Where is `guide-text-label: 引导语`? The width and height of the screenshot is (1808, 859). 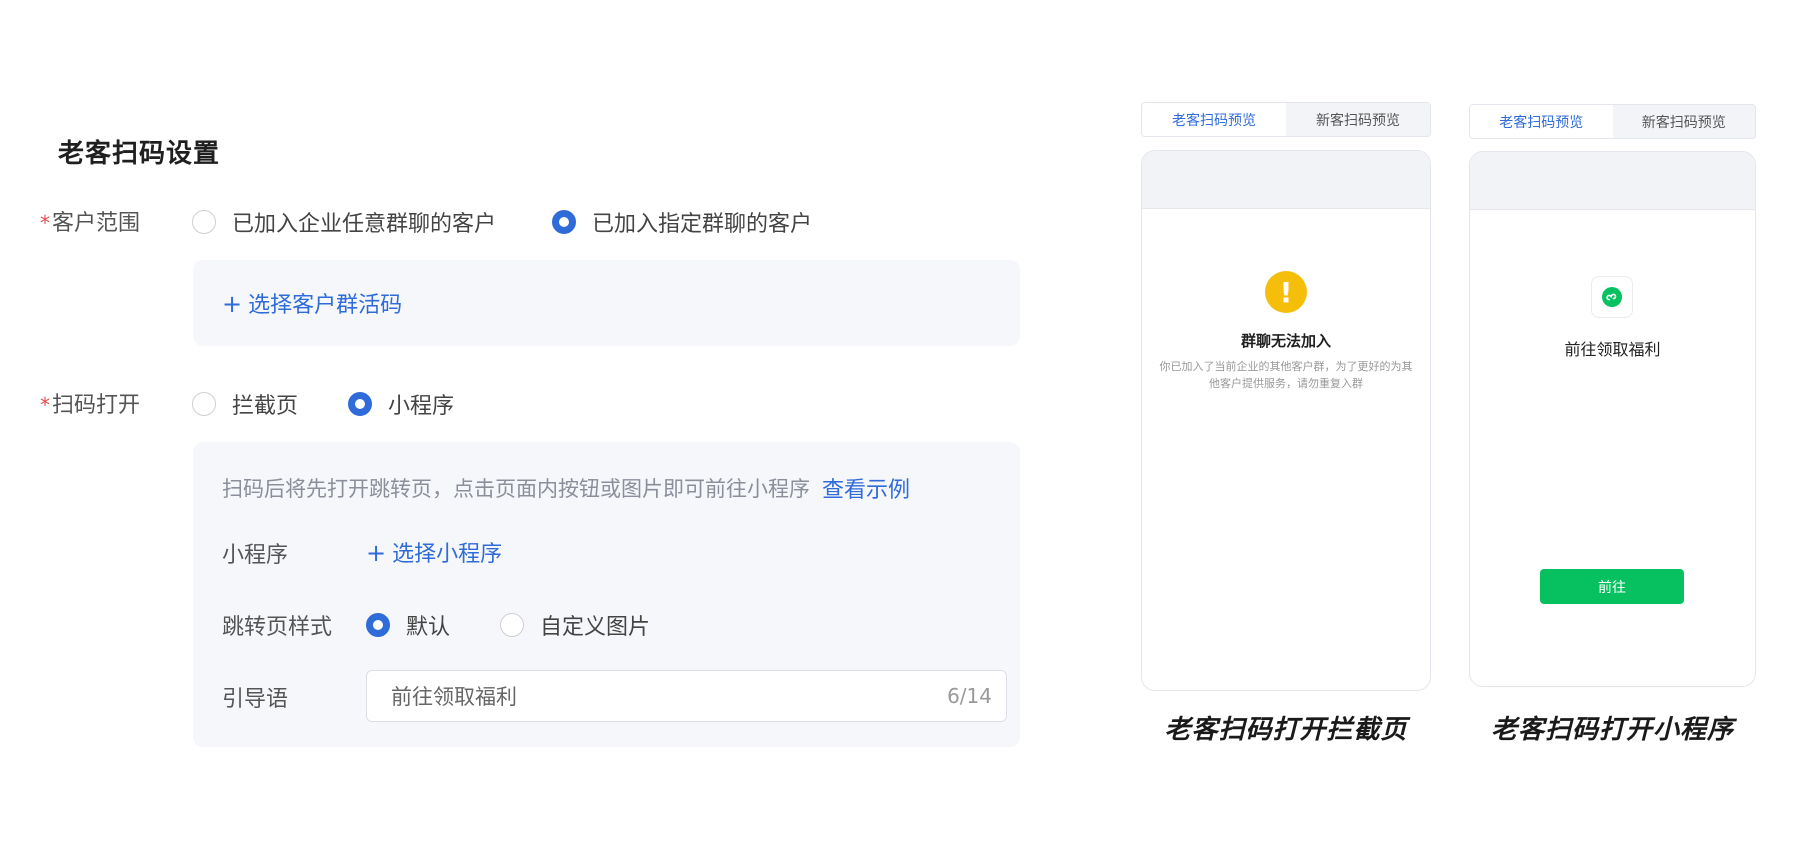 guide-text-label: 引导语 is located at coordinates (255, 699).